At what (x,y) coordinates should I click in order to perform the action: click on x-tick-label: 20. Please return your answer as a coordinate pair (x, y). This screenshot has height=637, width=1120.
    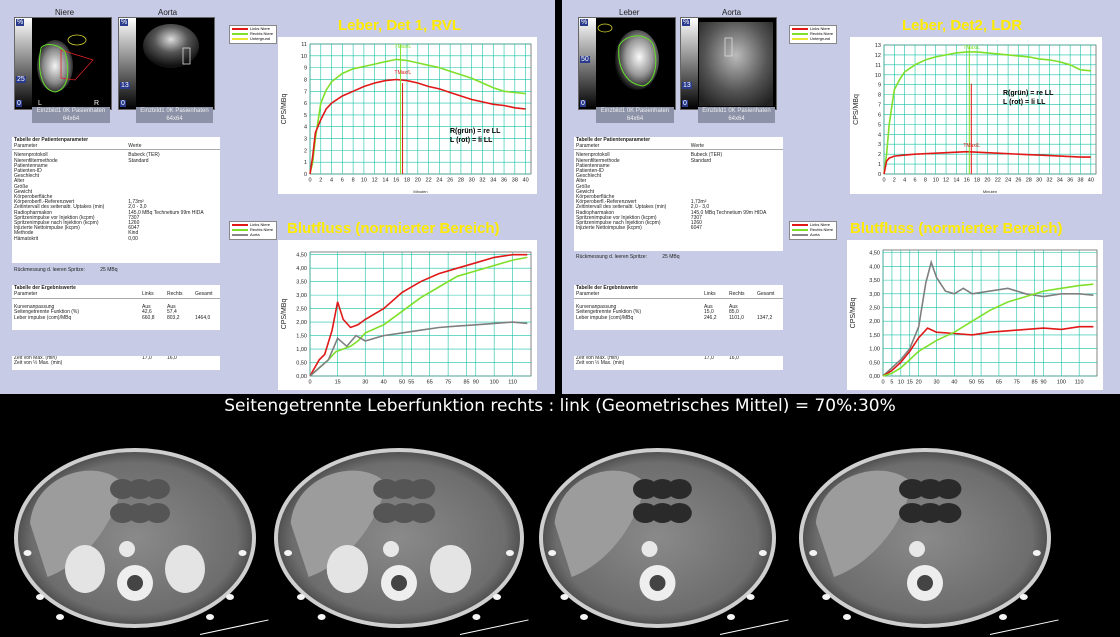
    Looking at the image, I should click on (919, 383).